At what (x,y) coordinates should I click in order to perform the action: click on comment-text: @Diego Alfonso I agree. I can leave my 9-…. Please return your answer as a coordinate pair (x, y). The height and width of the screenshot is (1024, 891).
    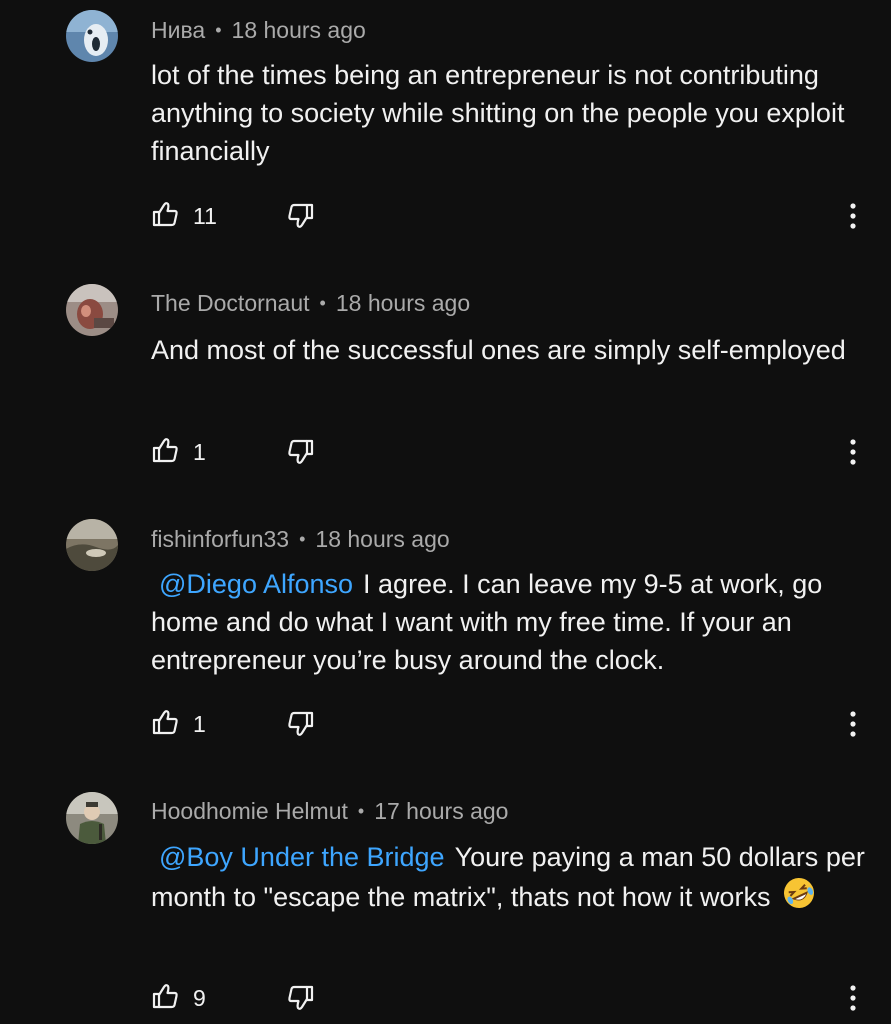
    Looking at the image, I should click on (511, 622).